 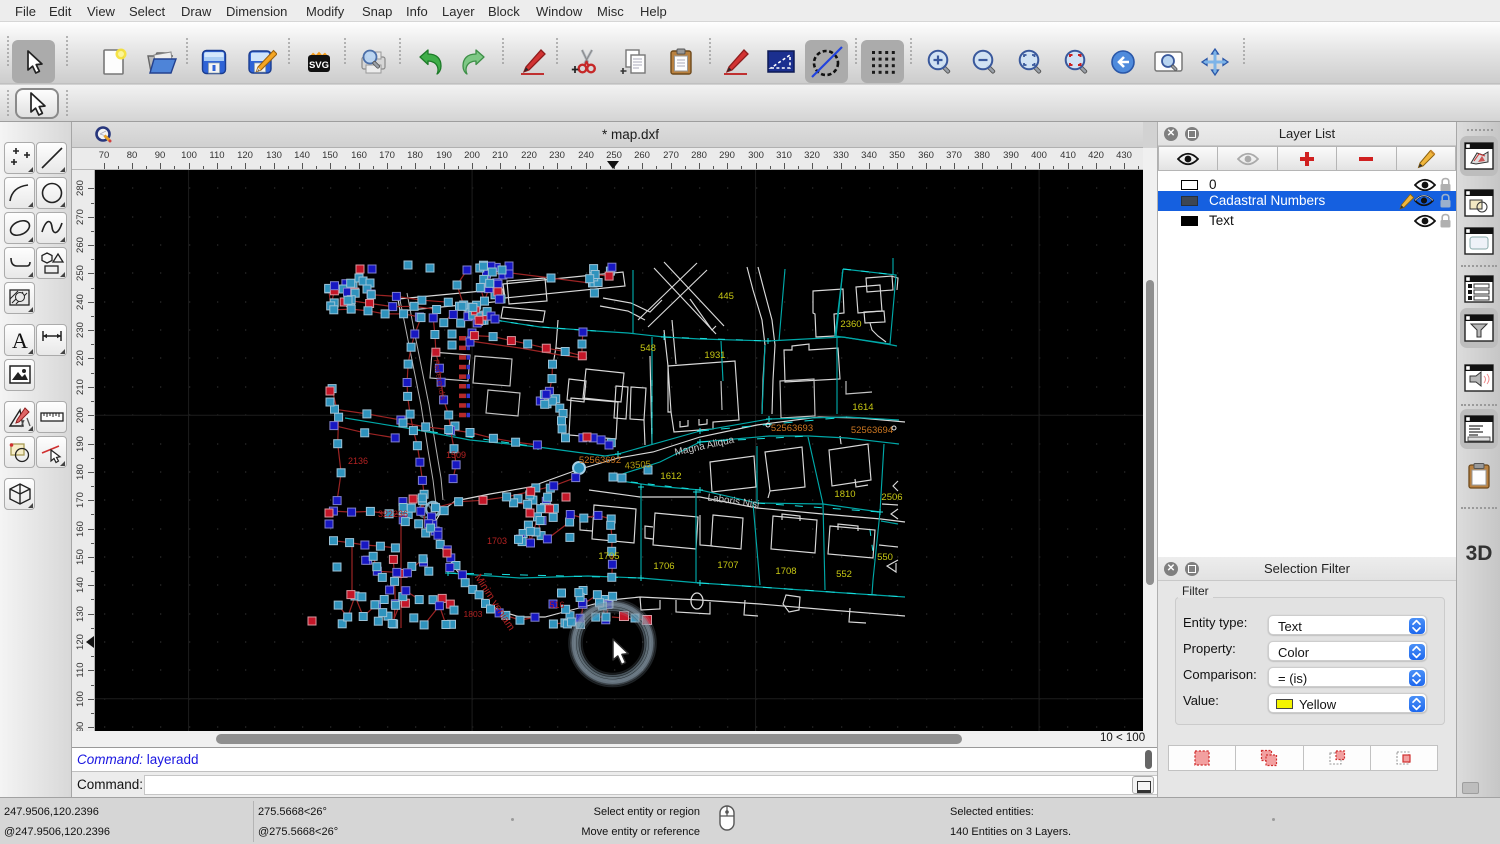 I want to click on svg-text: Minim veniam, so click(x=494, y=602).